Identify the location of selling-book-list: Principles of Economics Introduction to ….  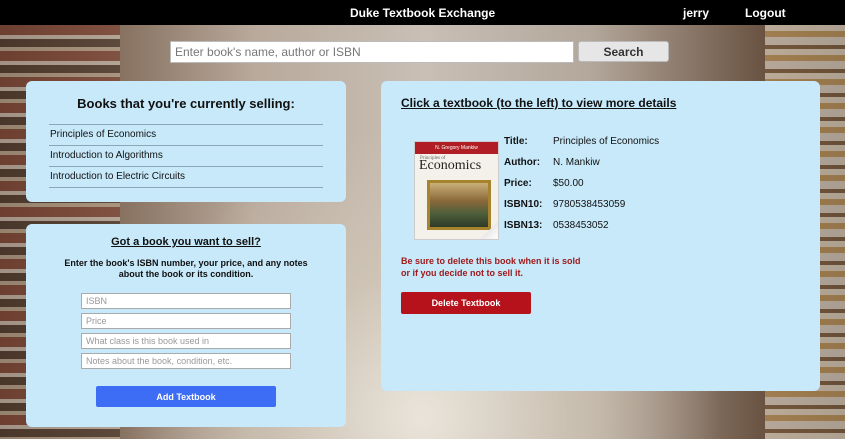
(186, 156).